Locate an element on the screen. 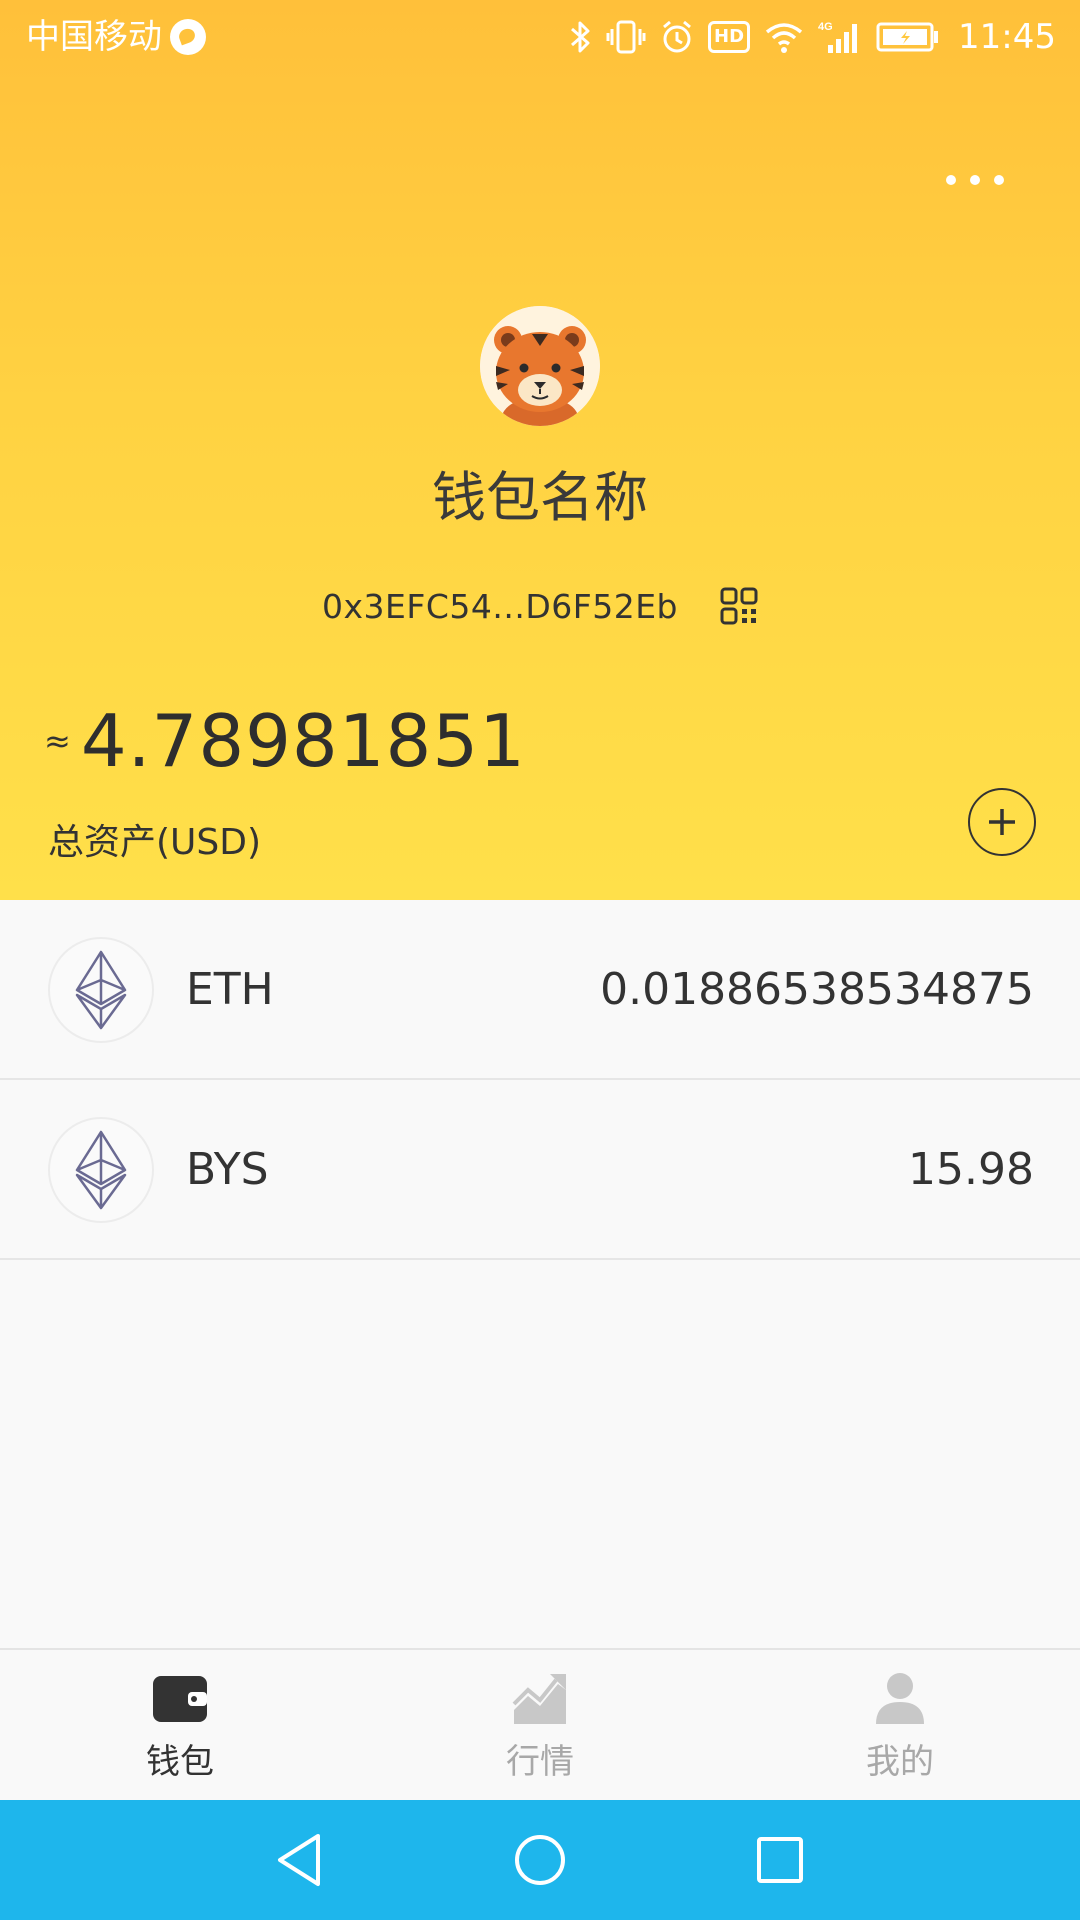 This screenshot has width=1080, height=1920. total-balance: ≈ 4.78981851 is located at coordinates (285, 741).